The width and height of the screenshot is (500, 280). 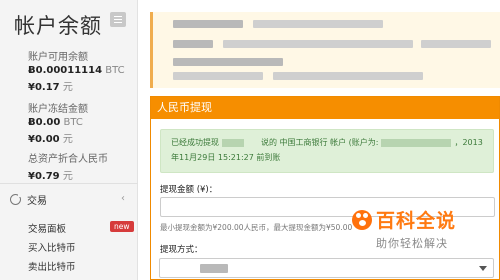 I want to click on sidebar-item-trade-panel: 交易面板, so click(x=47, y=228).